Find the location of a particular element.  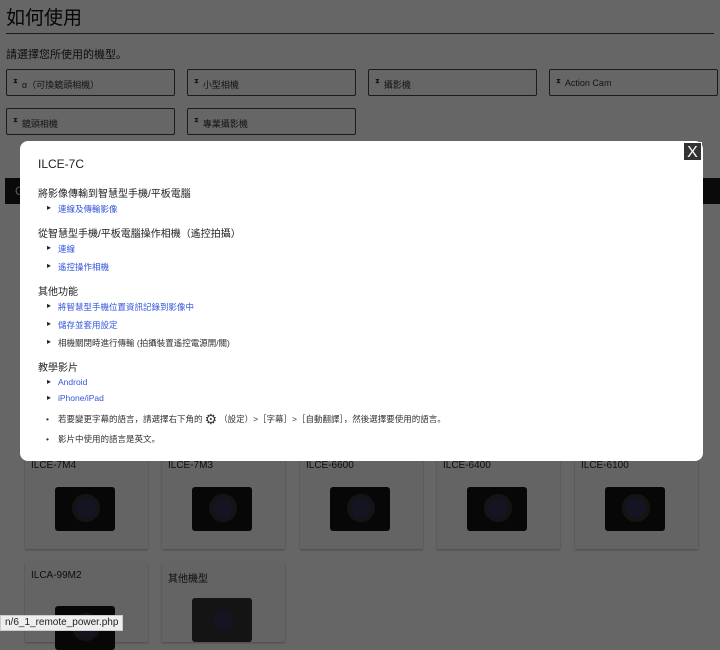

section-transfer: 將影像傳輸到智慧型手機/平板電腦 連線及傳輸影像 is located at coordinates (361, 200).